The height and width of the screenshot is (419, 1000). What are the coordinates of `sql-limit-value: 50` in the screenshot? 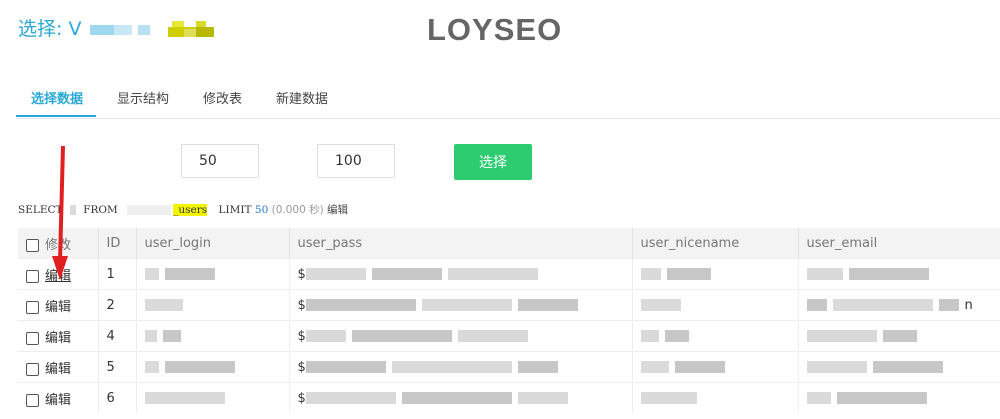 It's located at (261, 210).